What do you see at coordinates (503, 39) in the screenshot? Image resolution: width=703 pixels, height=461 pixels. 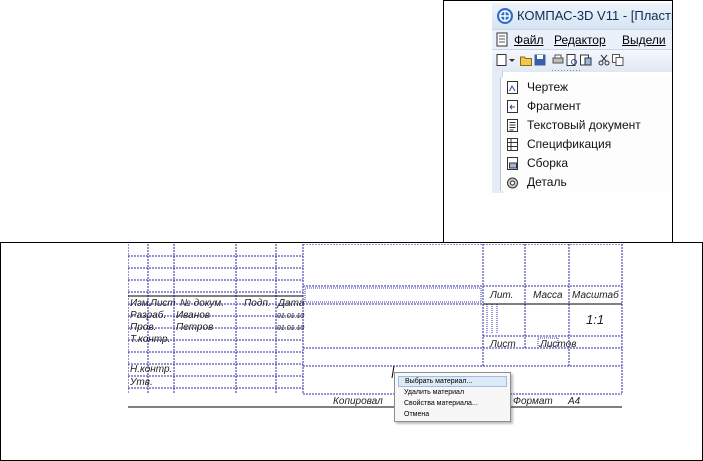 I see `document-menu-icon` at bounding box center [503, 39].